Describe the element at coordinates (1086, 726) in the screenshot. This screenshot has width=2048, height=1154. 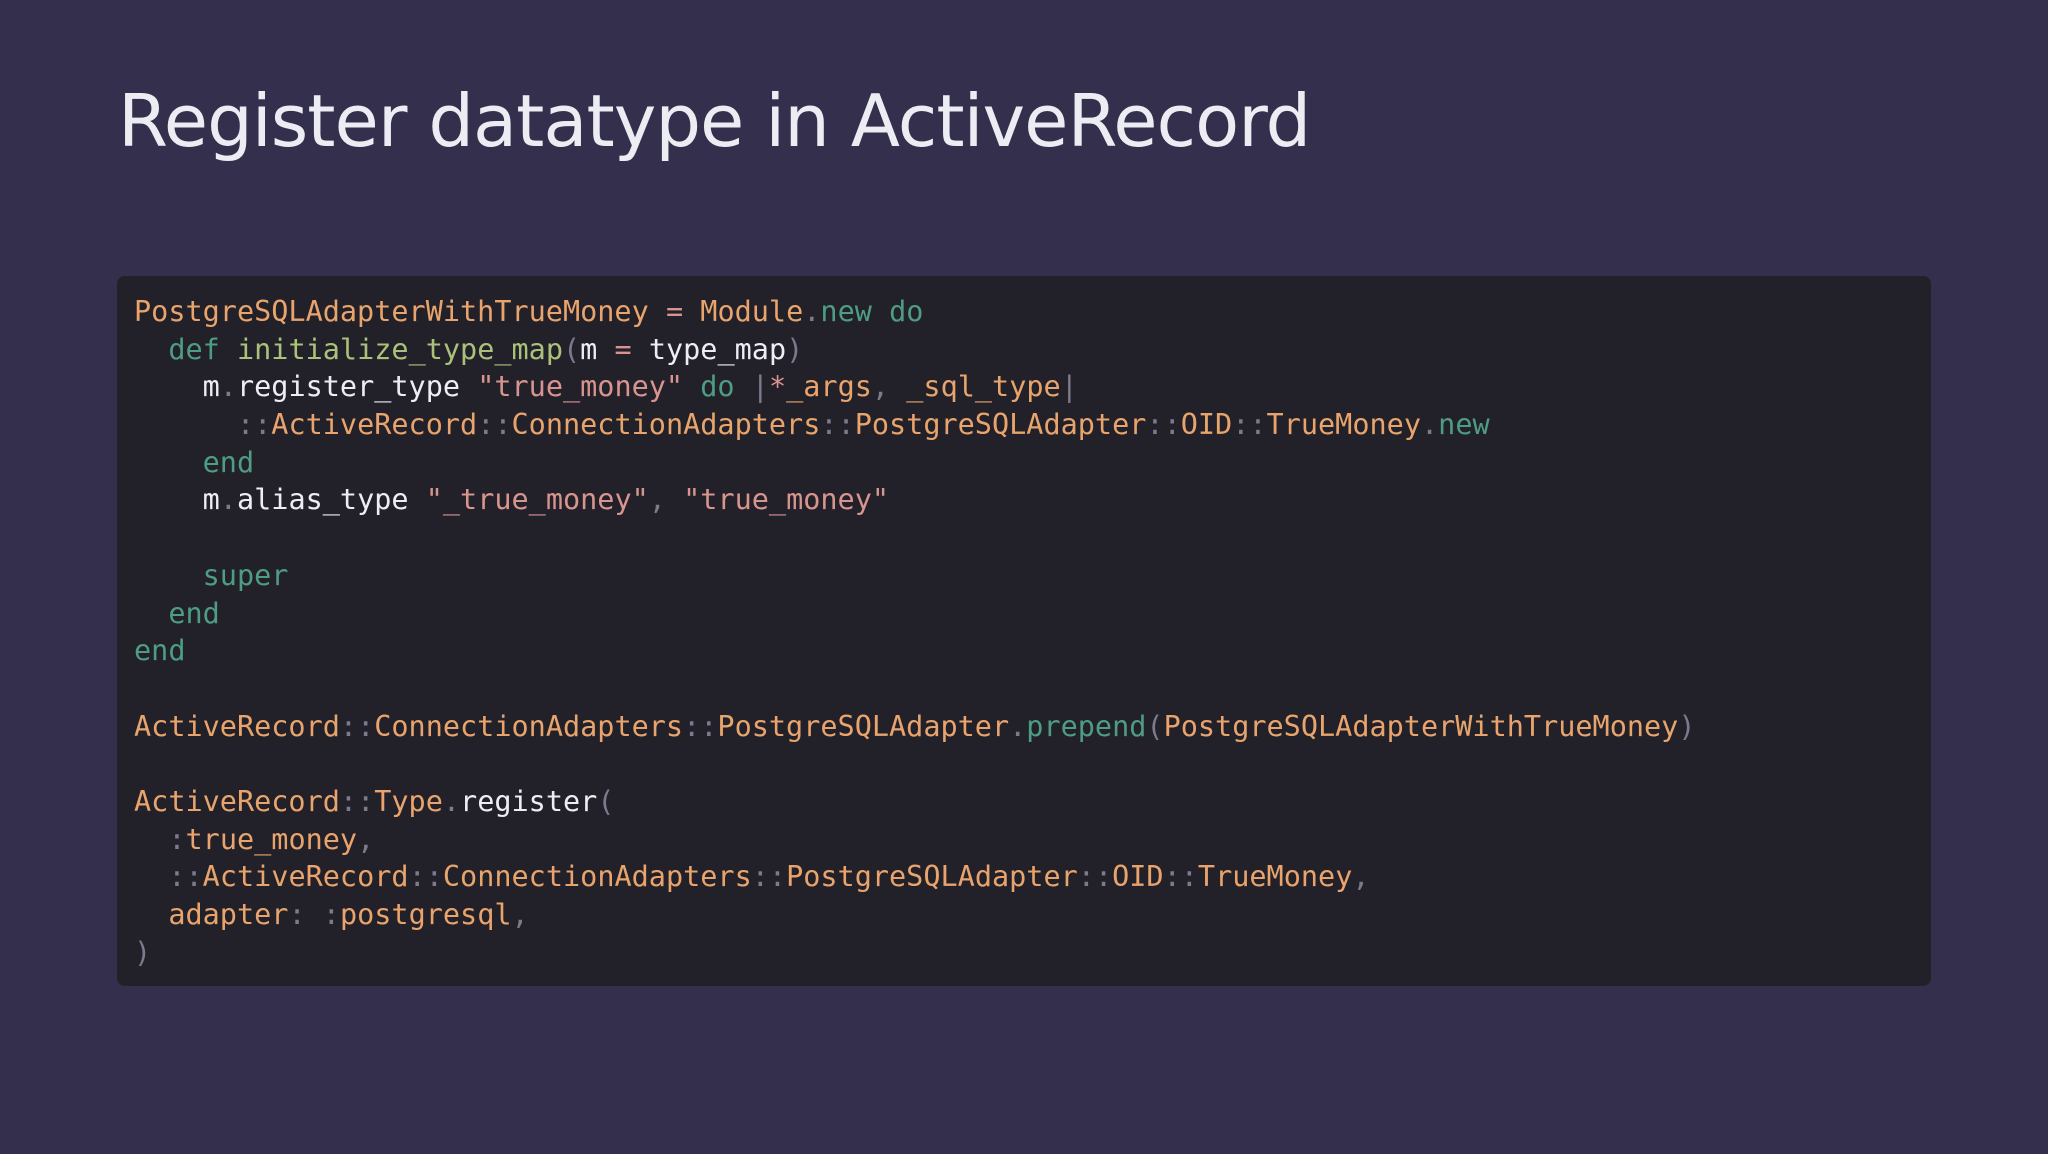
I see `code-token: prepend` at that location.